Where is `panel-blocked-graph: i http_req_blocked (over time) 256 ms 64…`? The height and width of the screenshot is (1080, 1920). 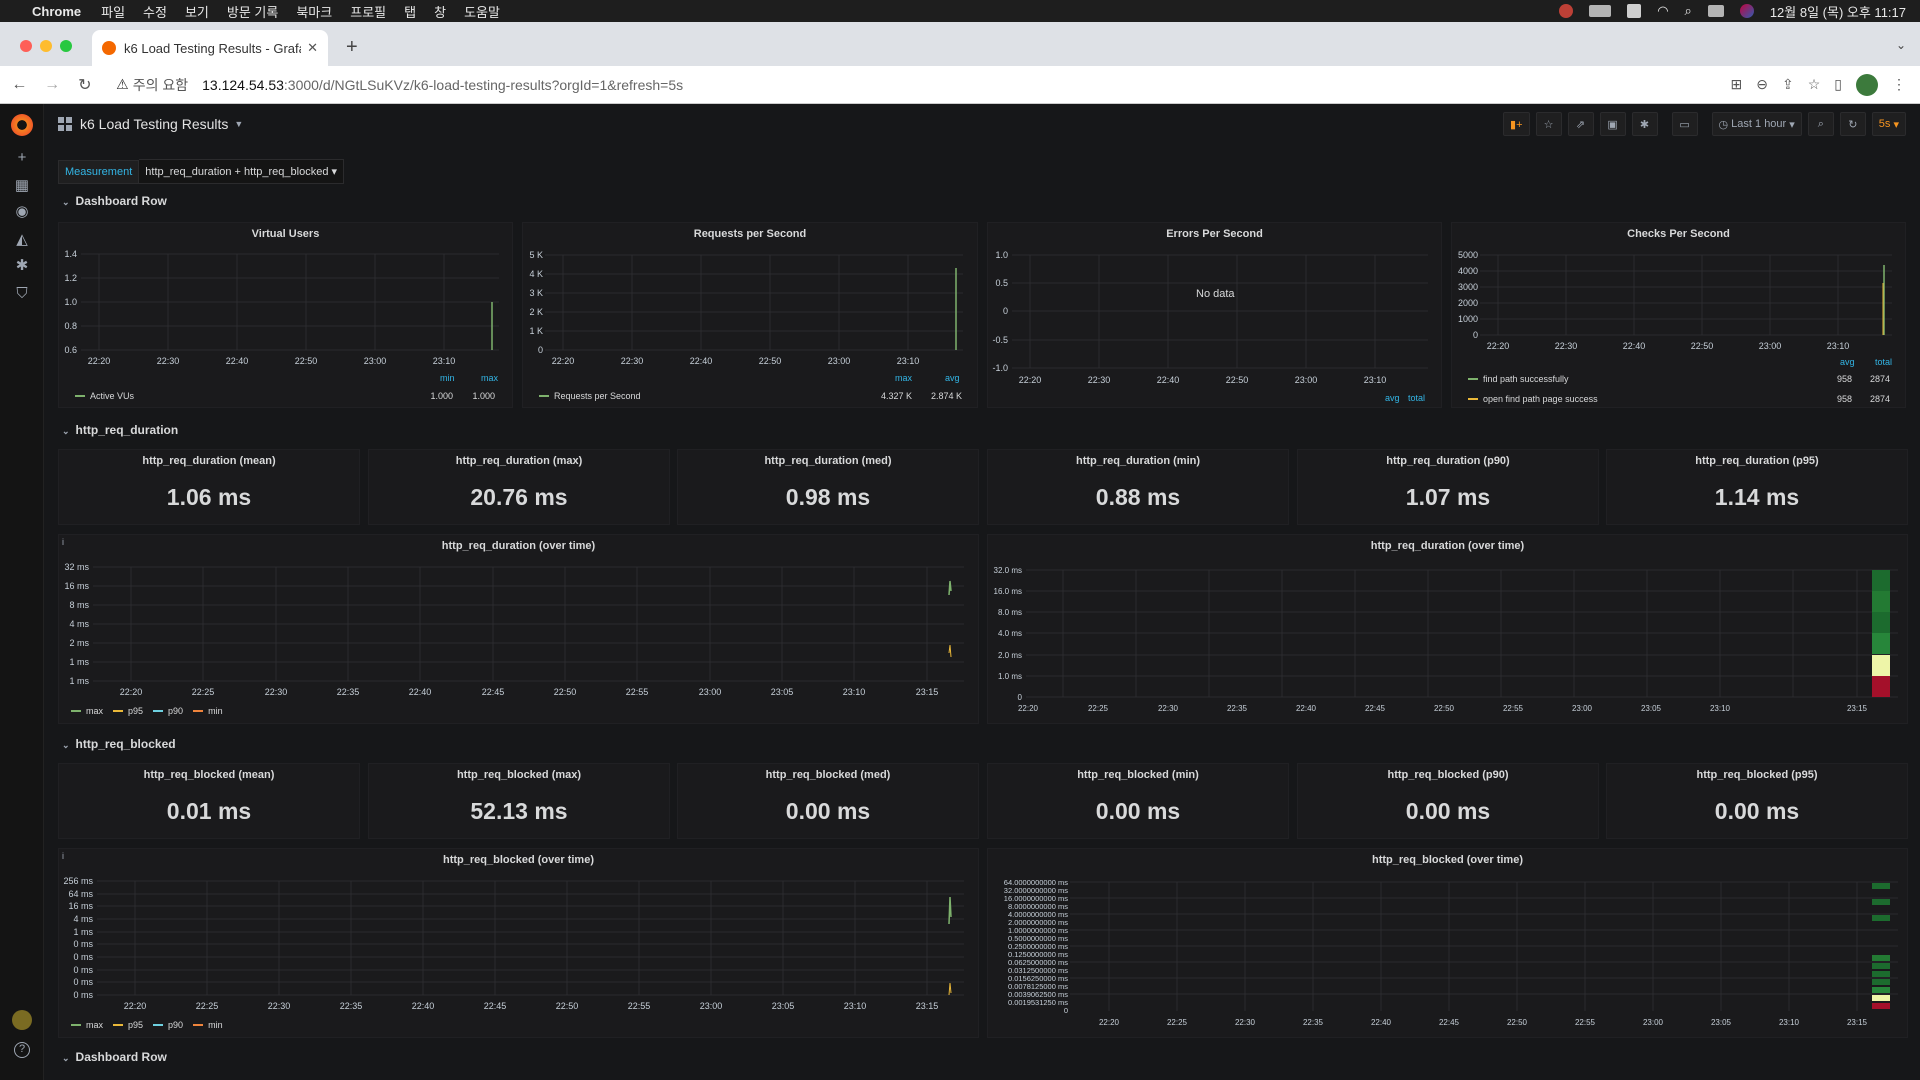 panel-blocked-graph: i http_req_blocked (over time) 256 ms 64… is located at coordinates (518, 943).